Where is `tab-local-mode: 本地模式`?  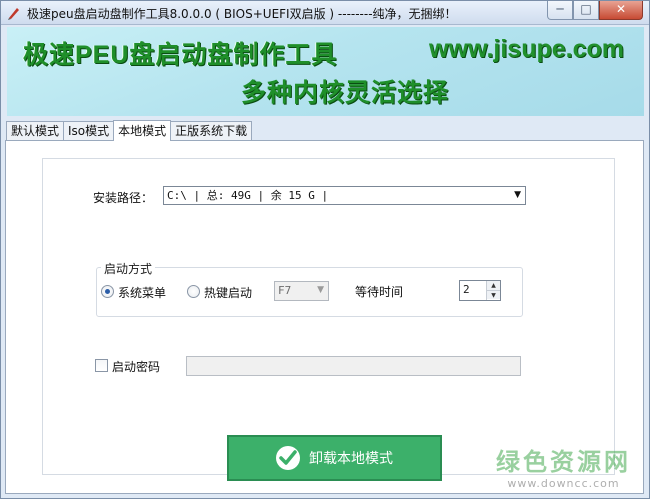
tab-local-mode: 本地模式 is located at coordinates (142, 130).